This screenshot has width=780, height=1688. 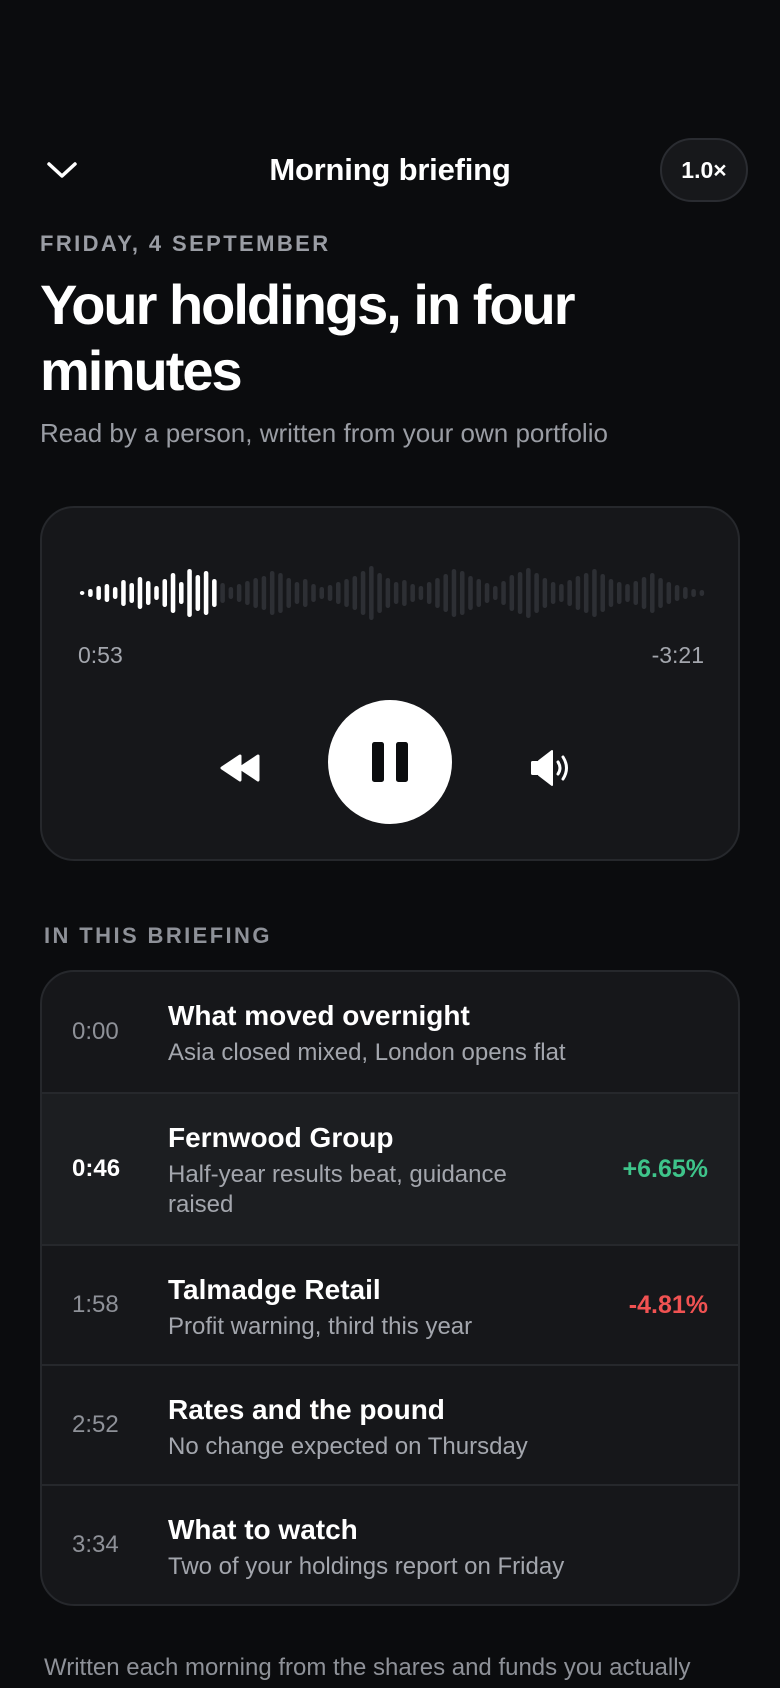 I want to click on briefing-date: FRIDAY, 4 SEPTEMBER, so click(x=185, y=243).